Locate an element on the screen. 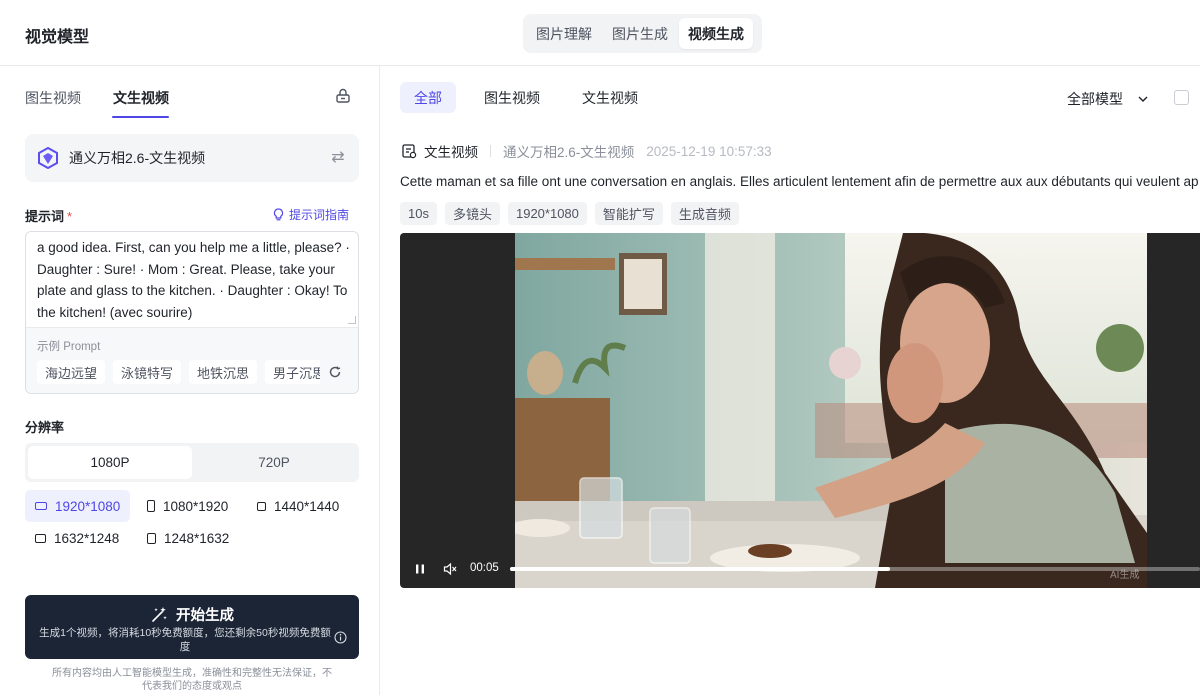 The width and height of the screenshot is (1200, 695). example-chip: 地铁沉思 is located at coordinates (223, 372).